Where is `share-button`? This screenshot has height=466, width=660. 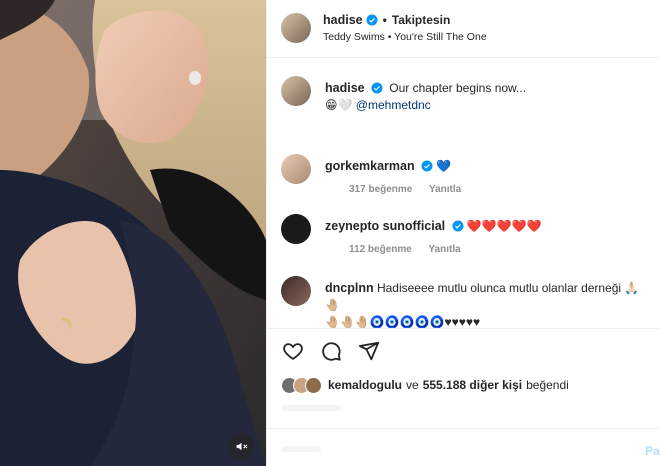 share-button is located at coordinates (369, 351).